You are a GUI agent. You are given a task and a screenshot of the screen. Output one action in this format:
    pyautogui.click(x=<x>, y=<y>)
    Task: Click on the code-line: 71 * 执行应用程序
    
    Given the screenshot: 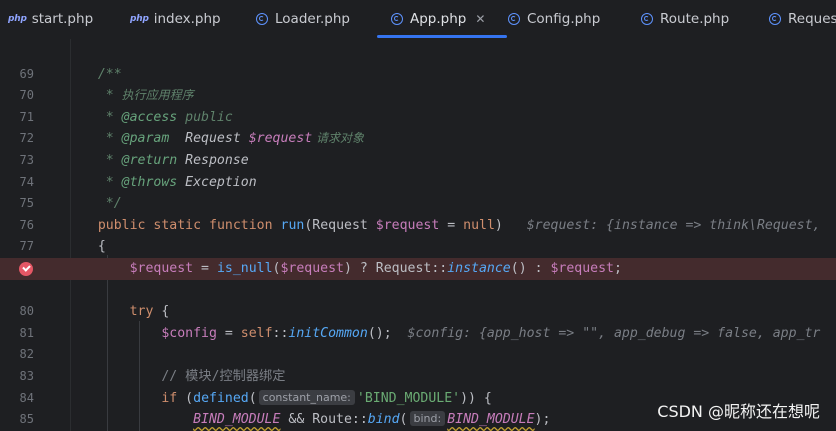 What is the action you would take?
    pyautogui.click(x=418, y=104)
    